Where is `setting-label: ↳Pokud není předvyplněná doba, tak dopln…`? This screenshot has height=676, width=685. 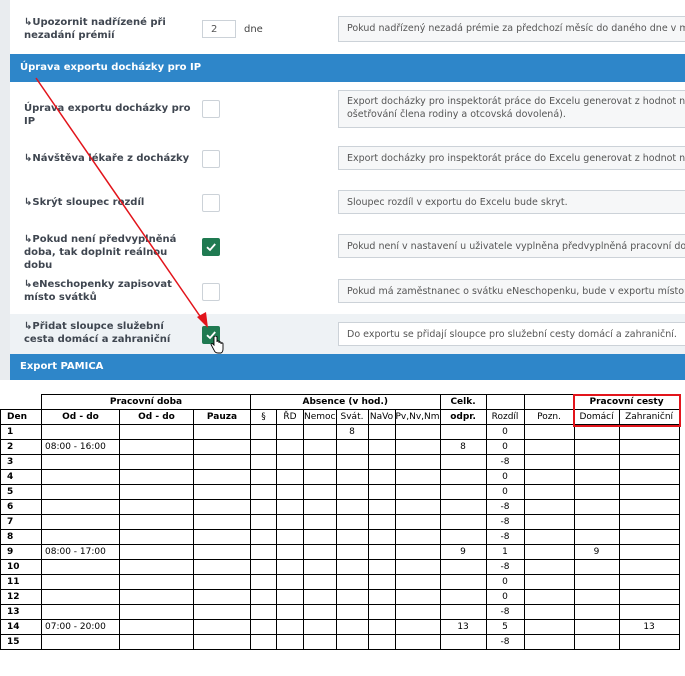
setting-label: ↳Pokud není předvyplněná doba, tak dopln… is located at coordinates (100, 252).